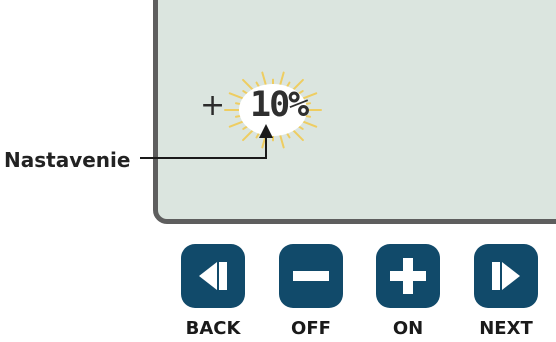 The image size is (556, 342). I want to click on off-label: OFF, so click(311, 328).